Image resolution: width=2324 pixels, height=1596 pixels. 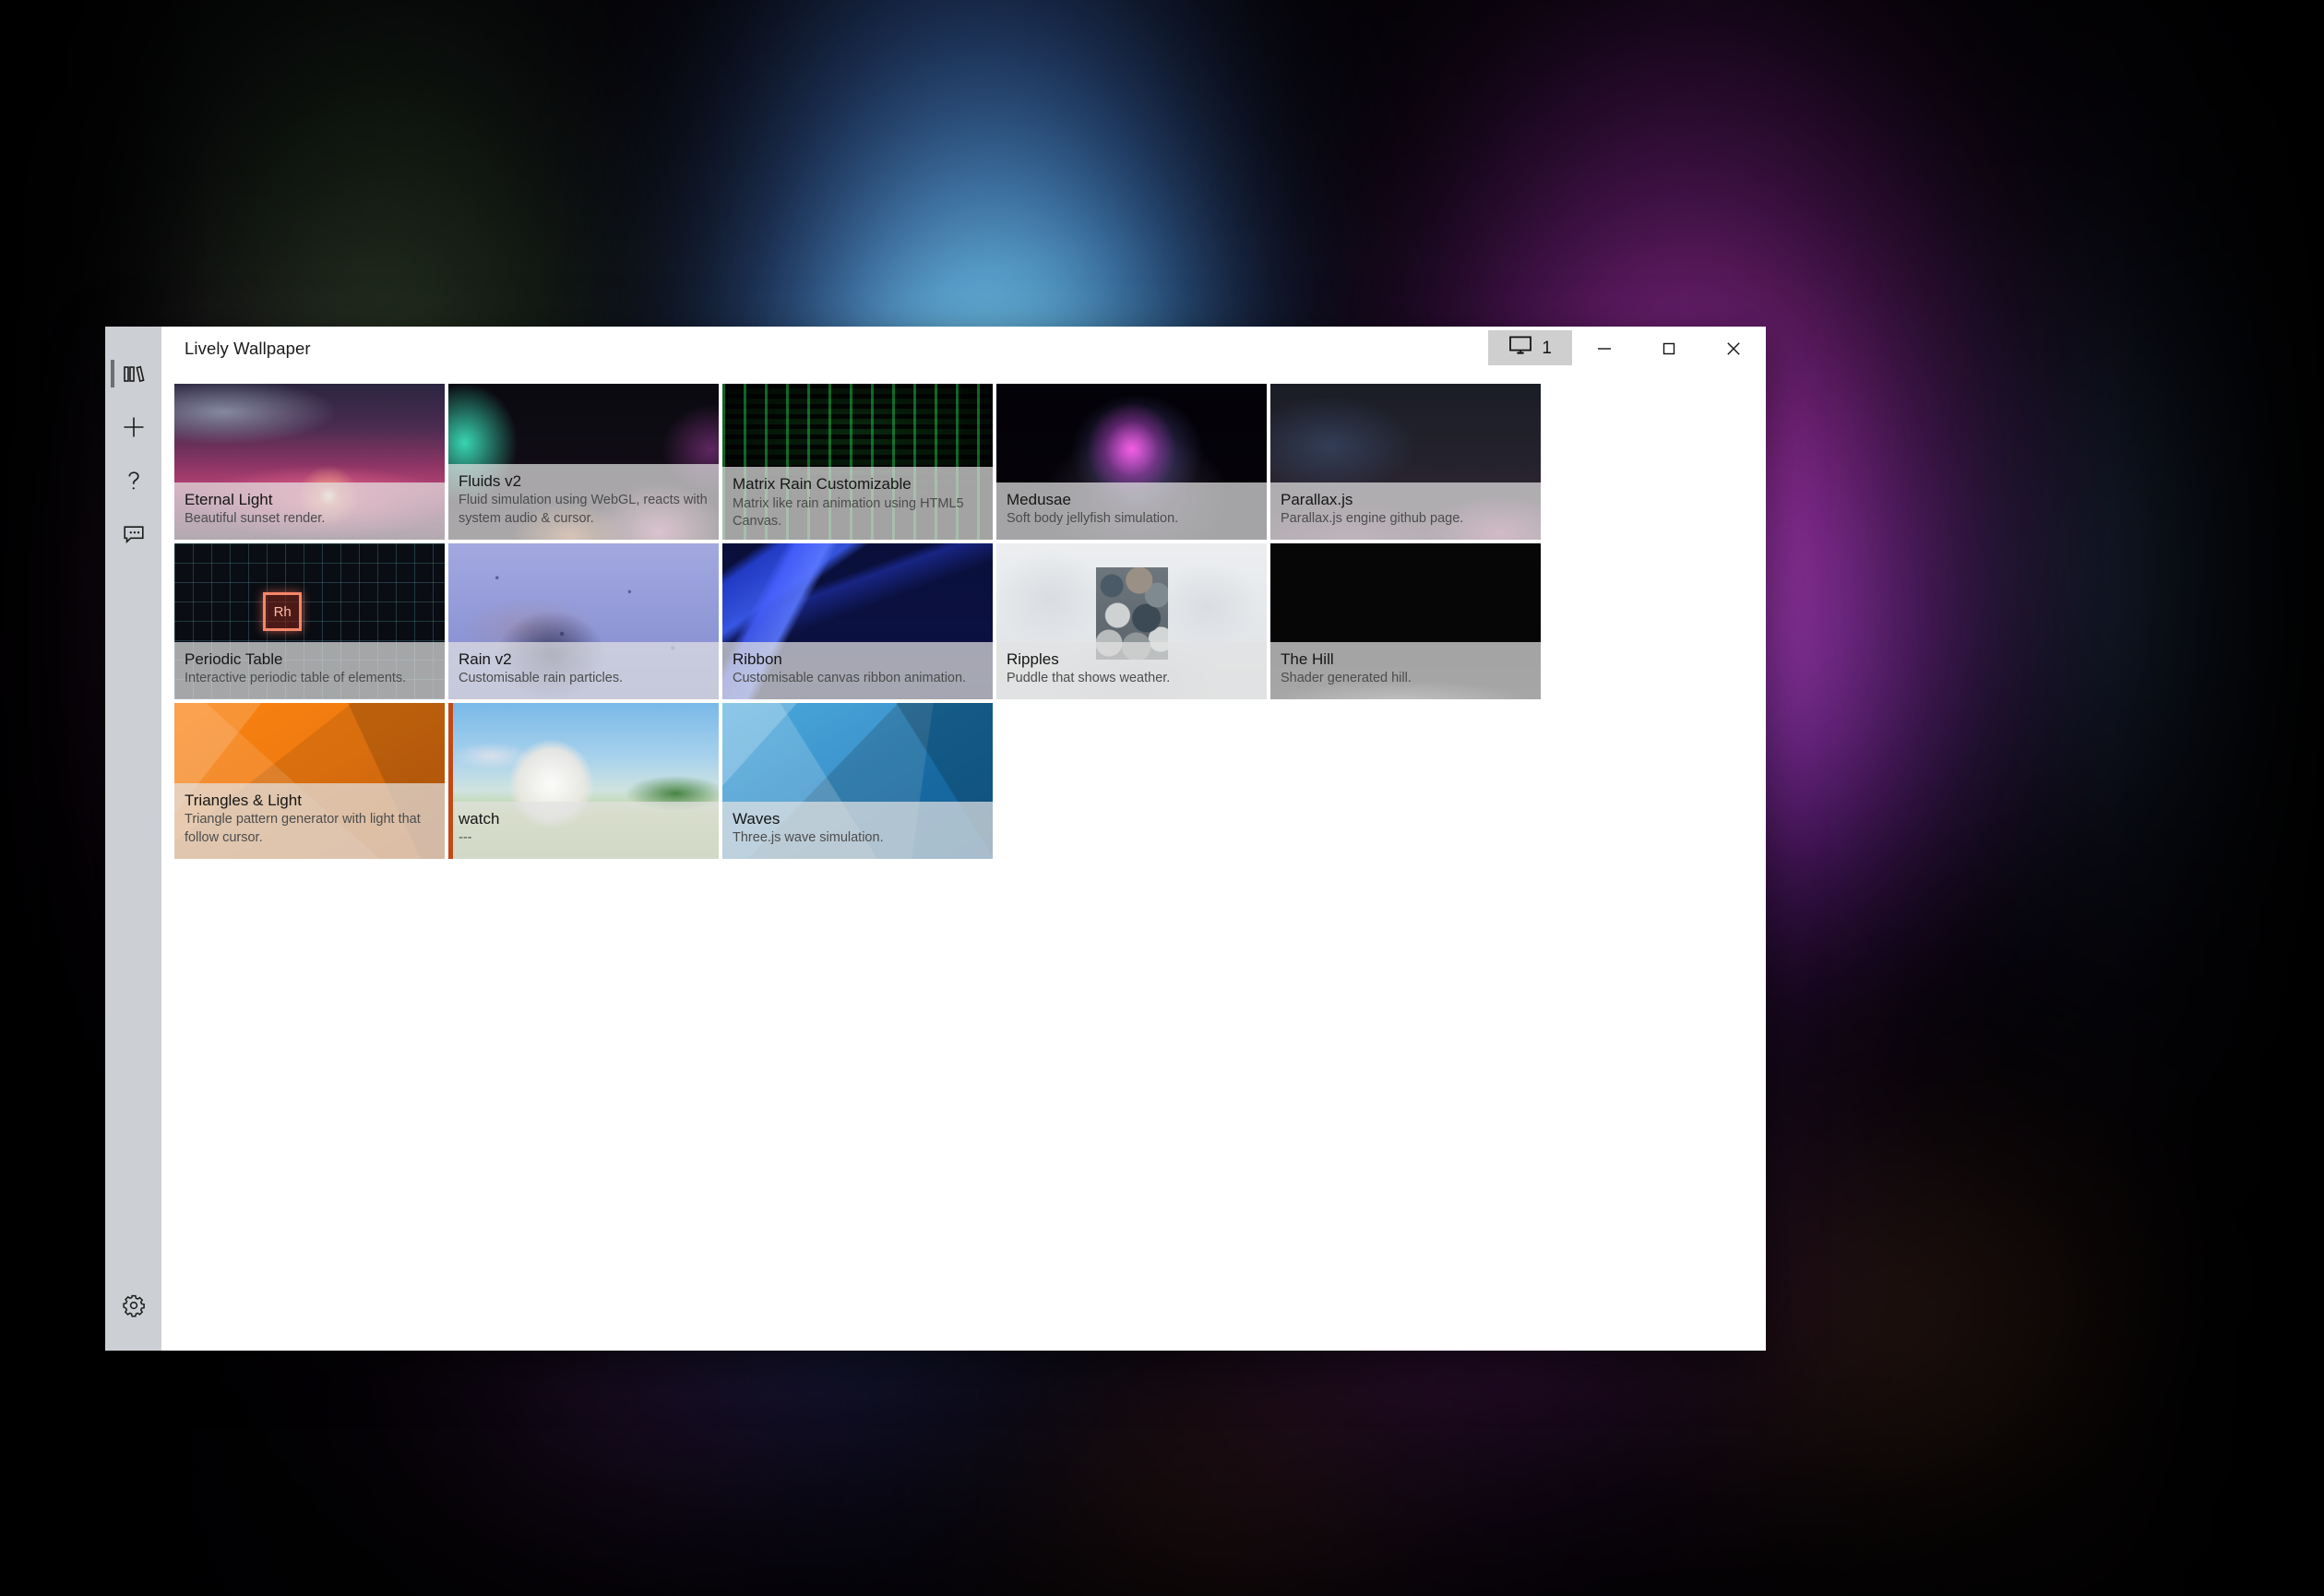 I want to click on wallpaper-card: Waves Three.js wave simulation., so click(x=857, y=781).